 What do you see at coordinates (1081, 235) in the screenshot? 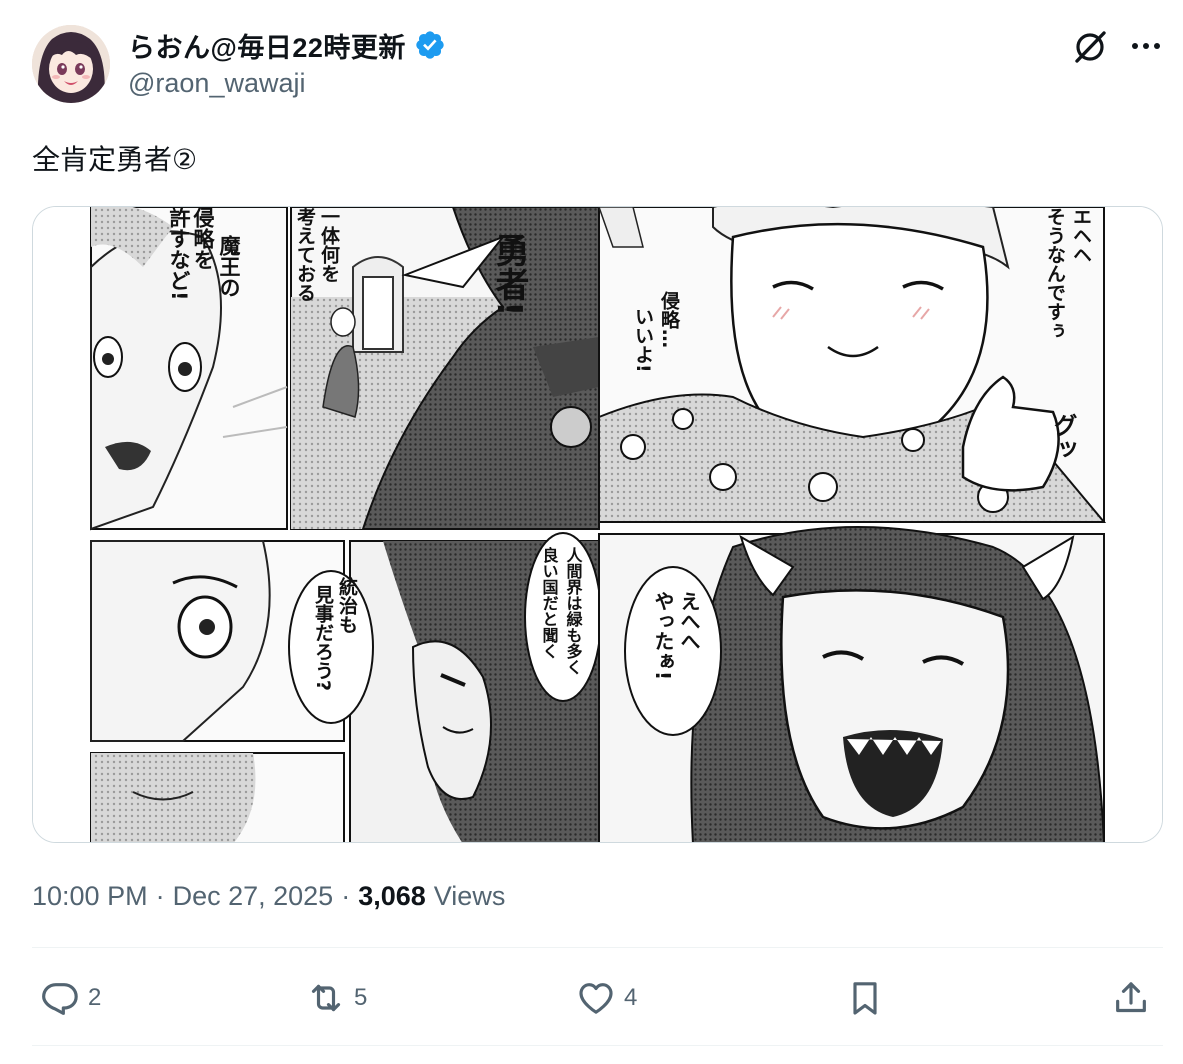
I see `svg-text: エヘヘ` at bounding box center [1081, 235].